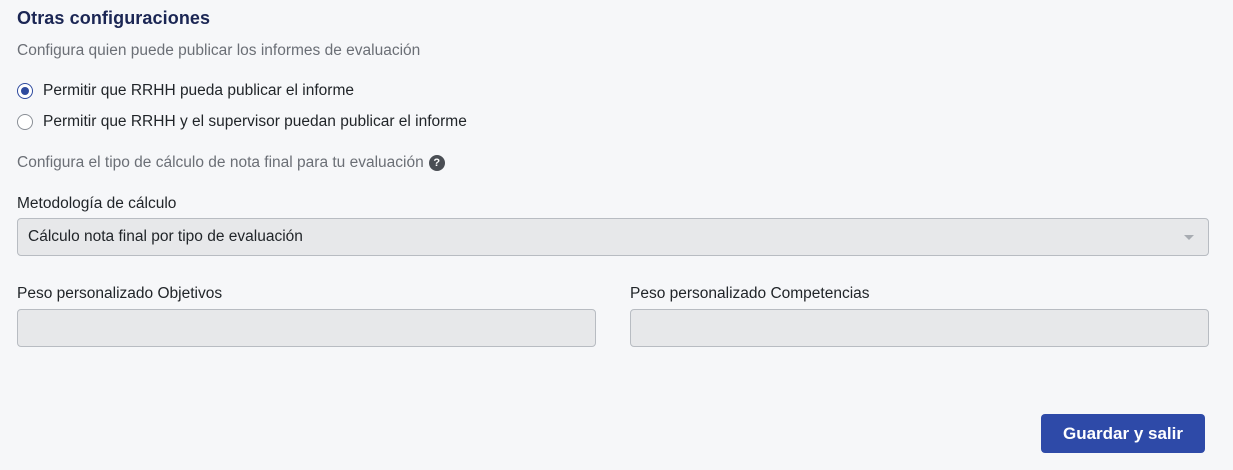  What do you see at coordinates (120, 293) in the screenshot?
I see `objectives-weight-label: Peso personalizado Objetivos` at bounding box center [120, 293].